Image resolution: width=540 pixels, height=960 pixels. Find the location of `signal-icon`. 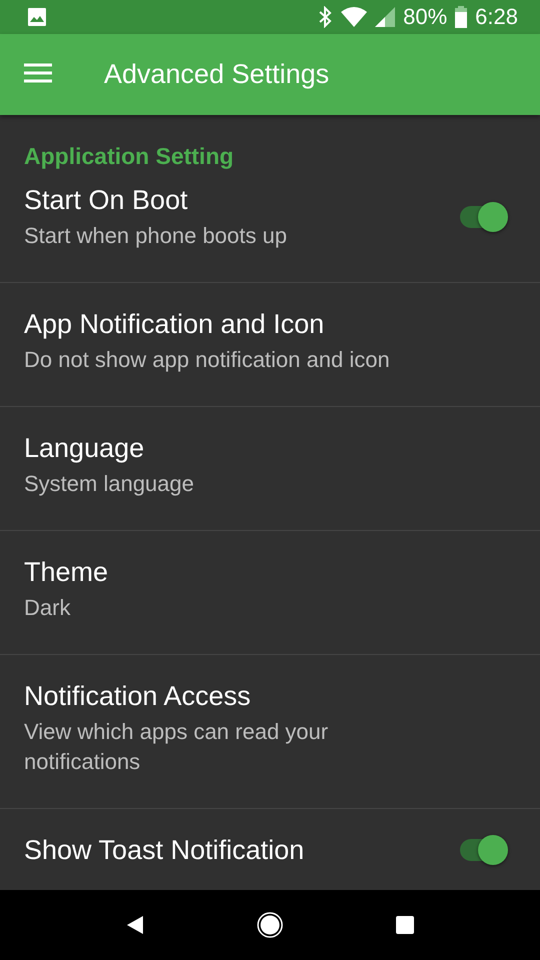

signal-icon is located at coordinates (385, 17).